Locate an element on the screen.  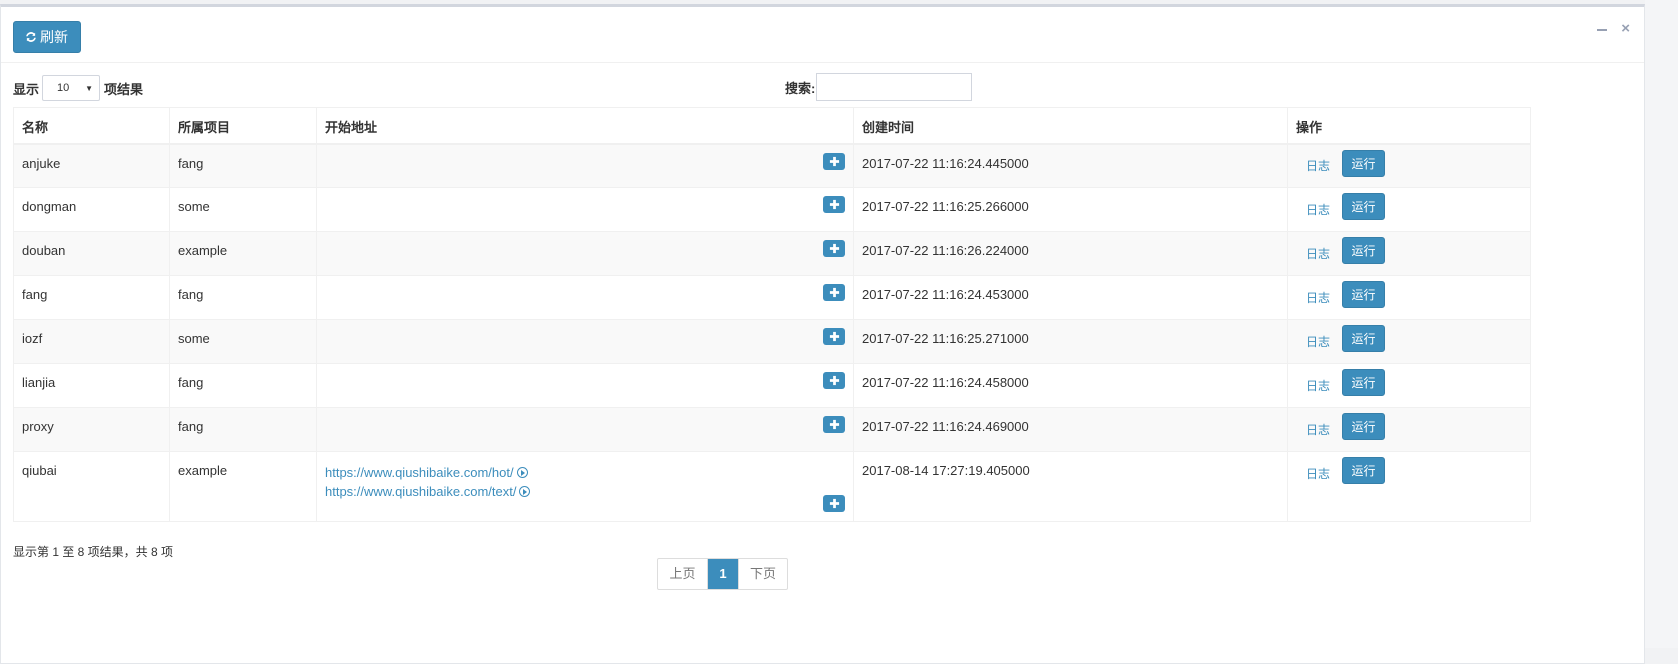
page-1-button: 1 is located at coordinates (723, 574).